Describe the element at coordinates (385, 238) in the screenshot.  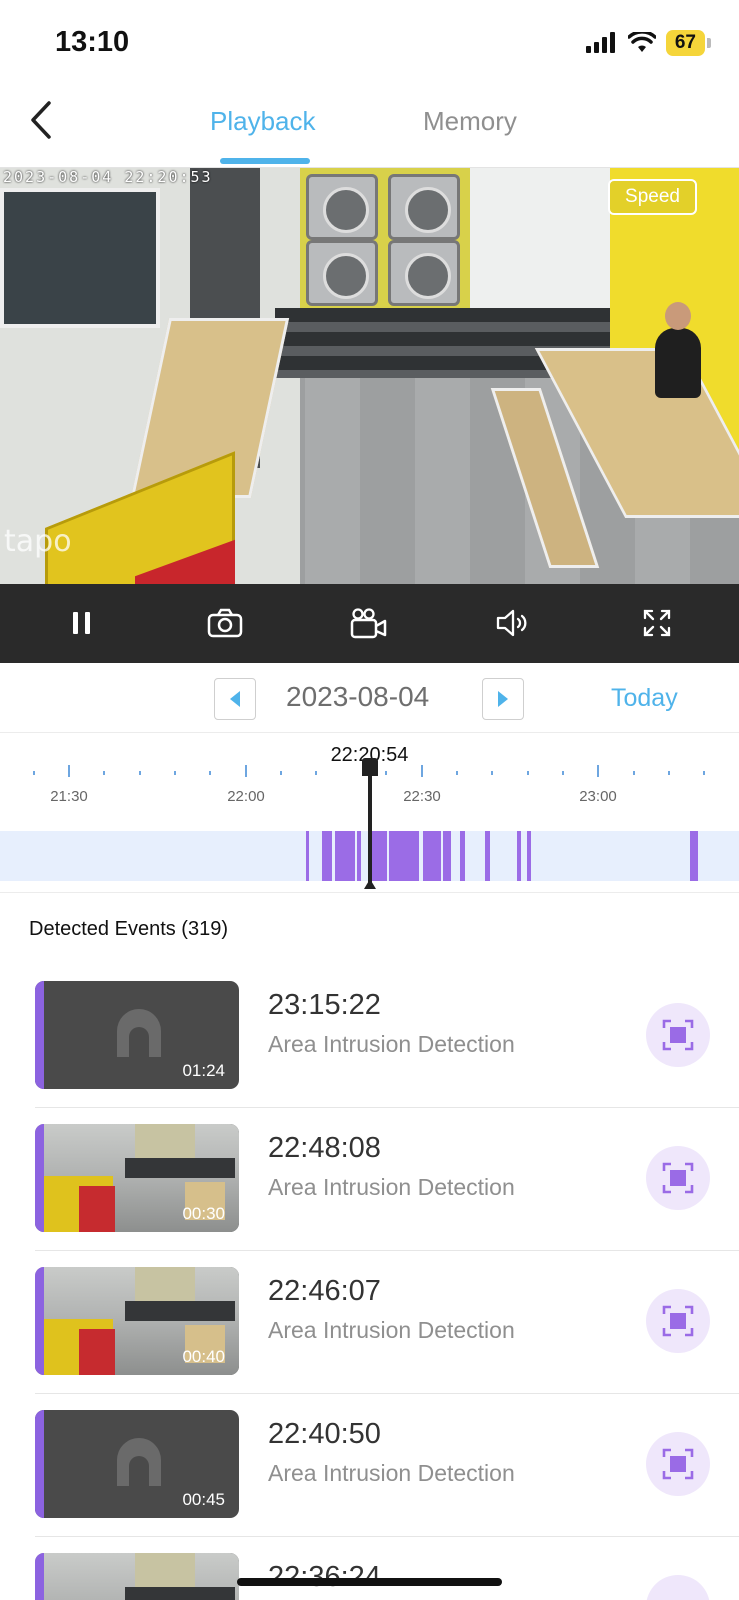
I see `video-washing-machines` at that location.